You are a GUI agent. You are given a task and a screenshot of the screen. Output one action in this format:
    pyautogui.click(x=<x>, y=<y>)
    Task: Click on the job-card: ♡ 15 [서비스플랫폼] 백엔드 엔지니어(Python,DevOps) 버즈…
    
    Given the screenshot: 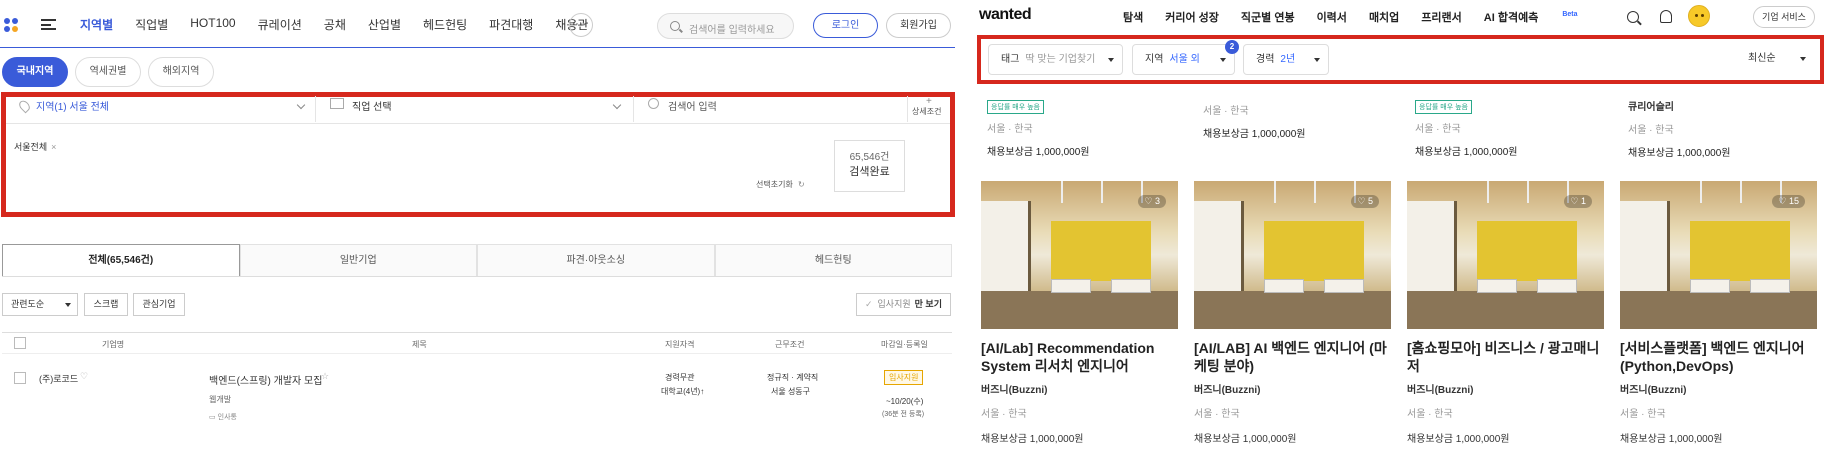 What is the action you would take?
    pyautogui.click(x=1718, y=313)
    